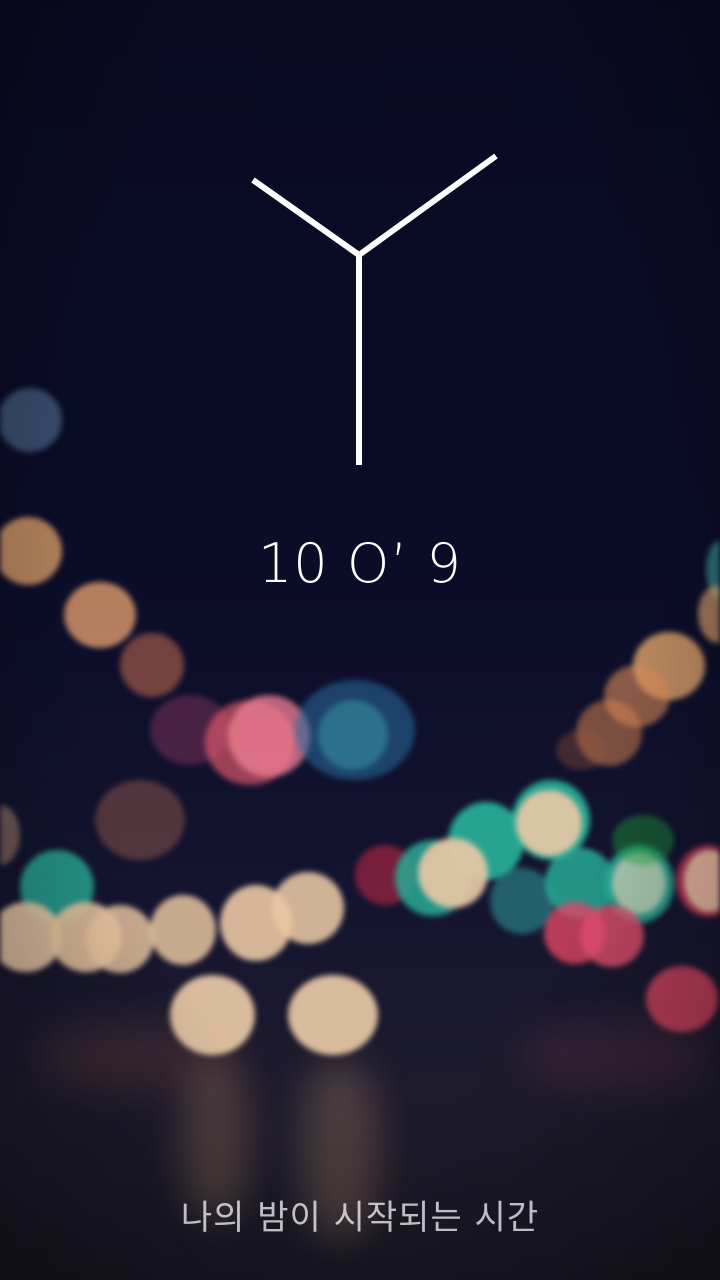 This screenshot has height=1280, width=720. I want to click on time-display: 10 O’ 9, so click(360, 563).